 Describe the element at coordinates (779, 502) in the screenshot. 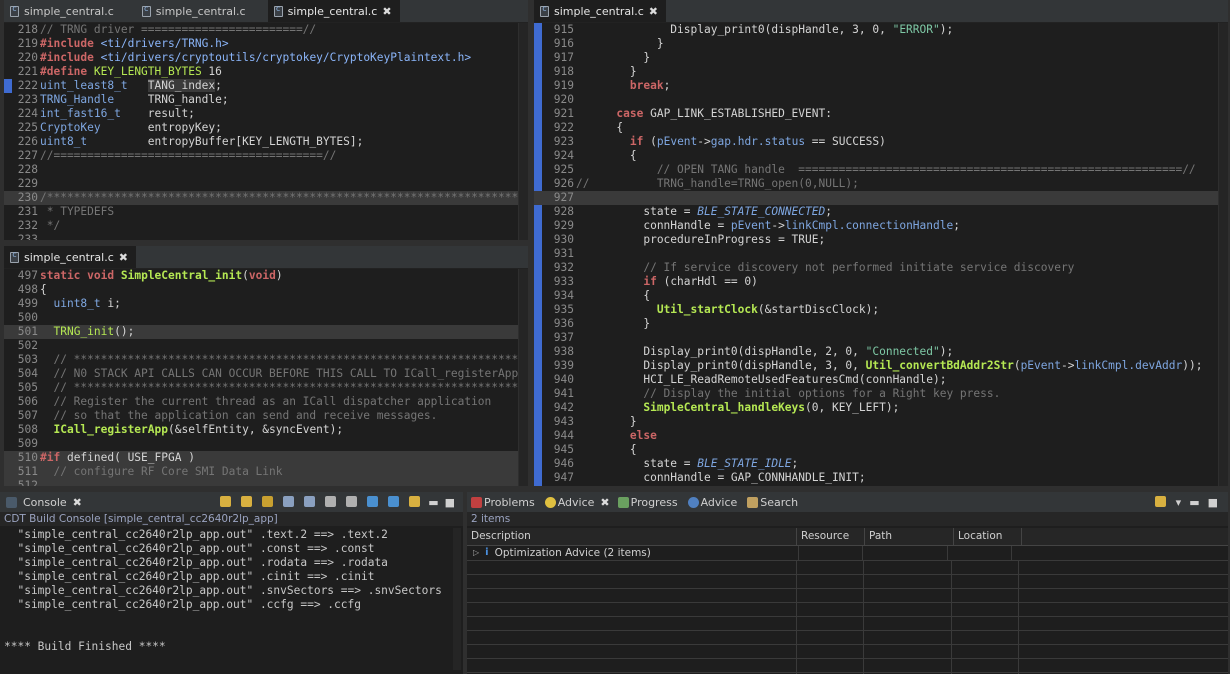

I see `tab-search: Search` at that location.